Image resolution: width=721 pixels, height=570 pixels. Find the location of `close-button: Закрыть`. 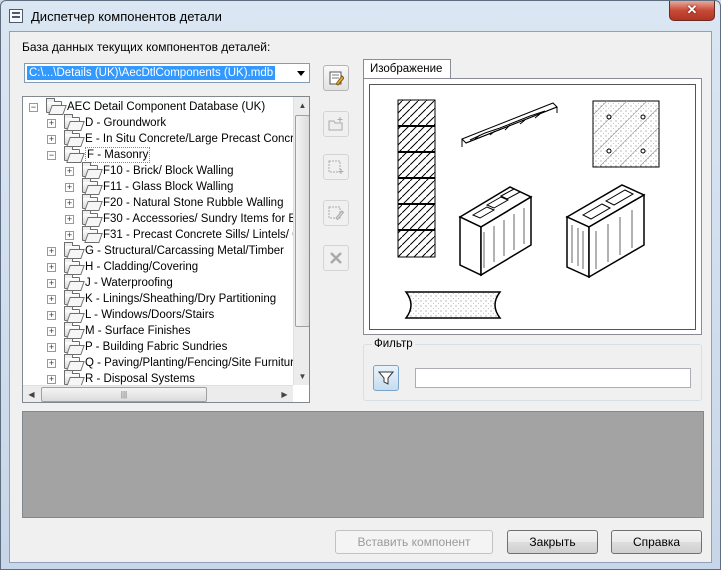

close-button: Закрыть is located at coordinates (552, 542).